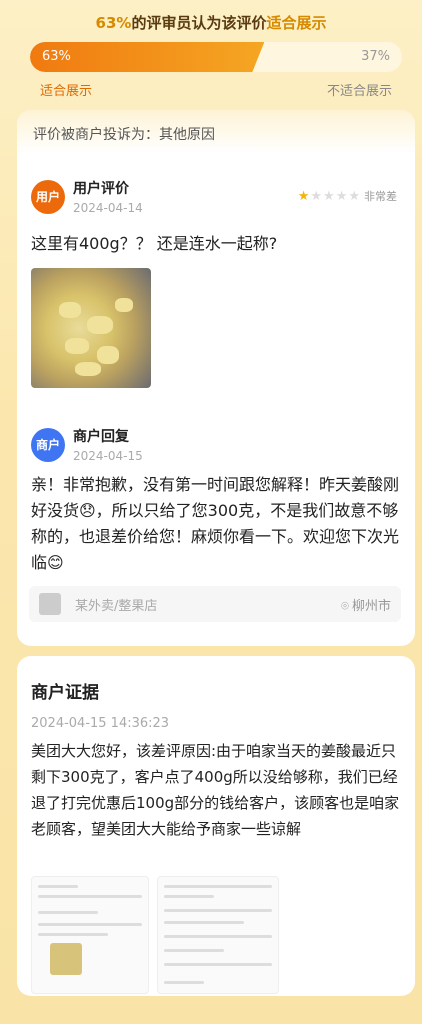 The height and width of the screenshot is (1024, 422). I want to click on location-pin-icon: ⌾, so click(345, 606).